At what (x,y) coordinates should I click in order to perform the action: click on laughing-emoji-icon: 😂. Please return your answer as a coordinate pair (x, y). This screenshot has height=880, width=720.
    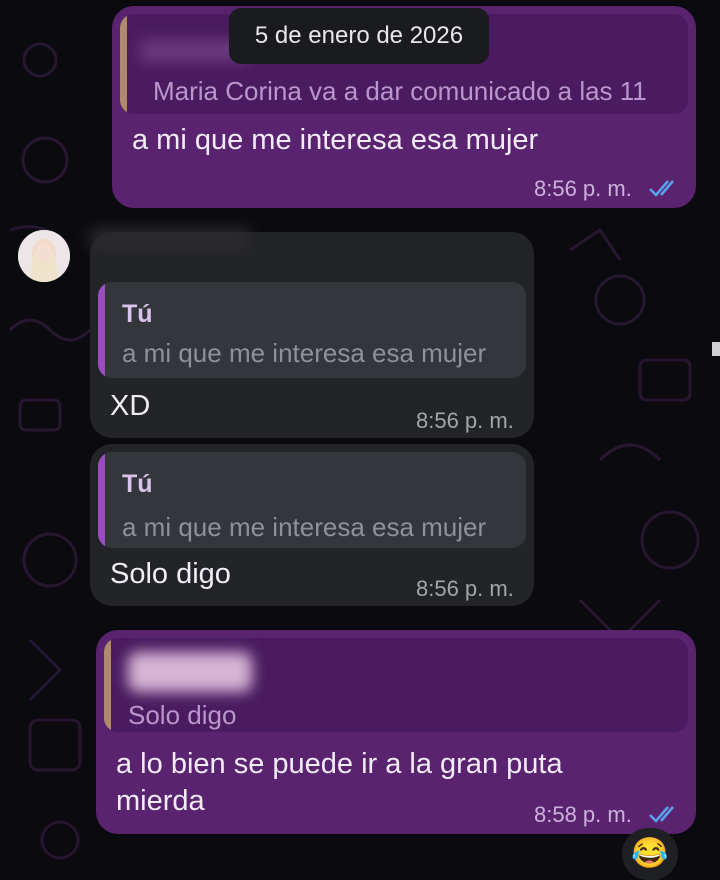
    Looking at the image, I should click on (650, 853).